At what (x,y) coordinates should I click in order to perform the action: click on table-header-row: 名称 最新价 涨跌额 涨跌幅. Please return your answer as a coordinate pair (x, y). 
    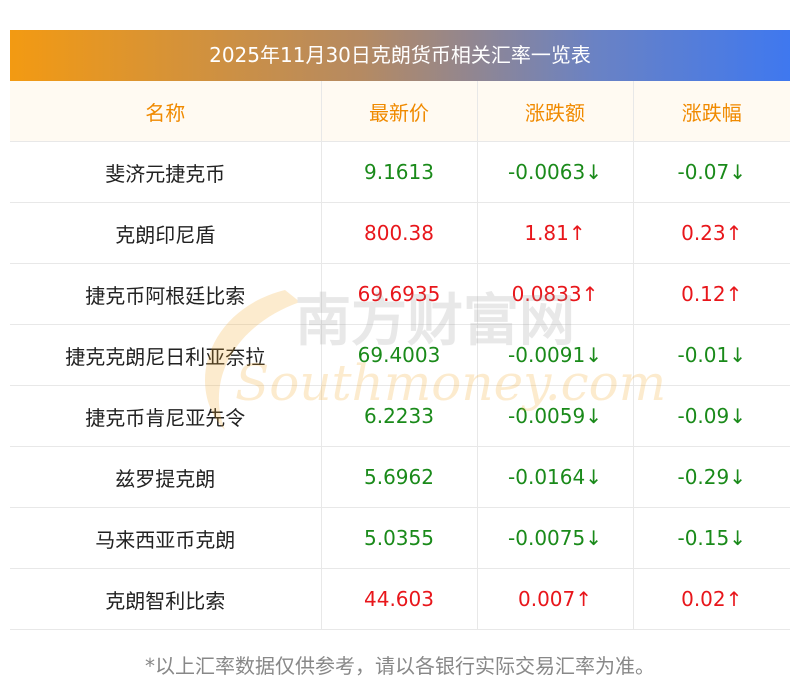
    Looking at the image, I should click on (400, 111).